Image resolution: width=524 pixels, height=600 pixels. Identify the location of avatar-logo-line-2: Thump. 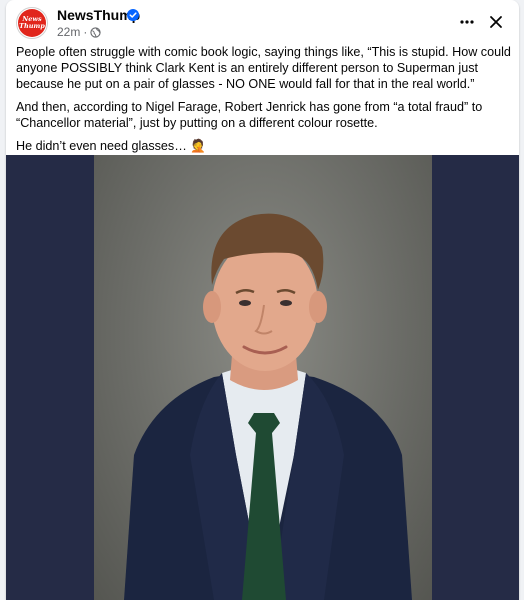
(32, 26).